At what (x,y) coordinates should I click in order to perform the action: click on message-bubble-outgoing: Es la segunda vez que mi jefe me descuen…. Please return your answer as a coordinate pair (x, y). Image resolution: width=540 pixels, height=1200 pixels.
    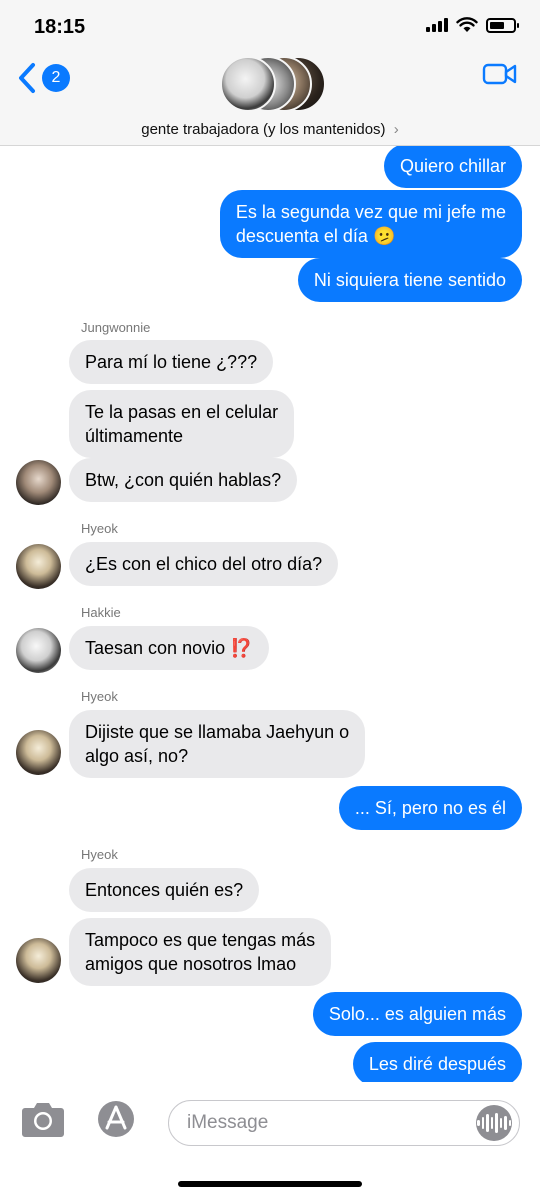
    Looking at the image, I should click on (370, 224).